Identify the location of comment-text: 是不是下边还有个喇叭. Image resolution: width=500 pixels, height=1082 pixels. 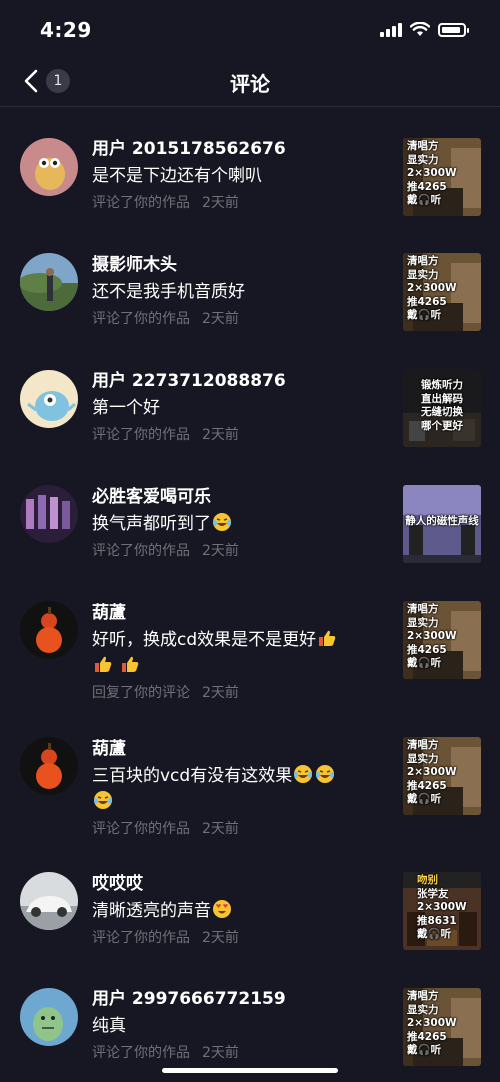
(177, 176).